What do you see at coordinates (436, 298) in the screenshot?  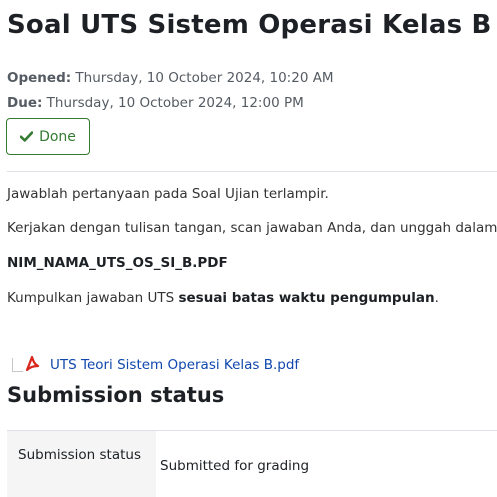 I see `intro-line-4-suffix: .` at bounding box center [436, 298].